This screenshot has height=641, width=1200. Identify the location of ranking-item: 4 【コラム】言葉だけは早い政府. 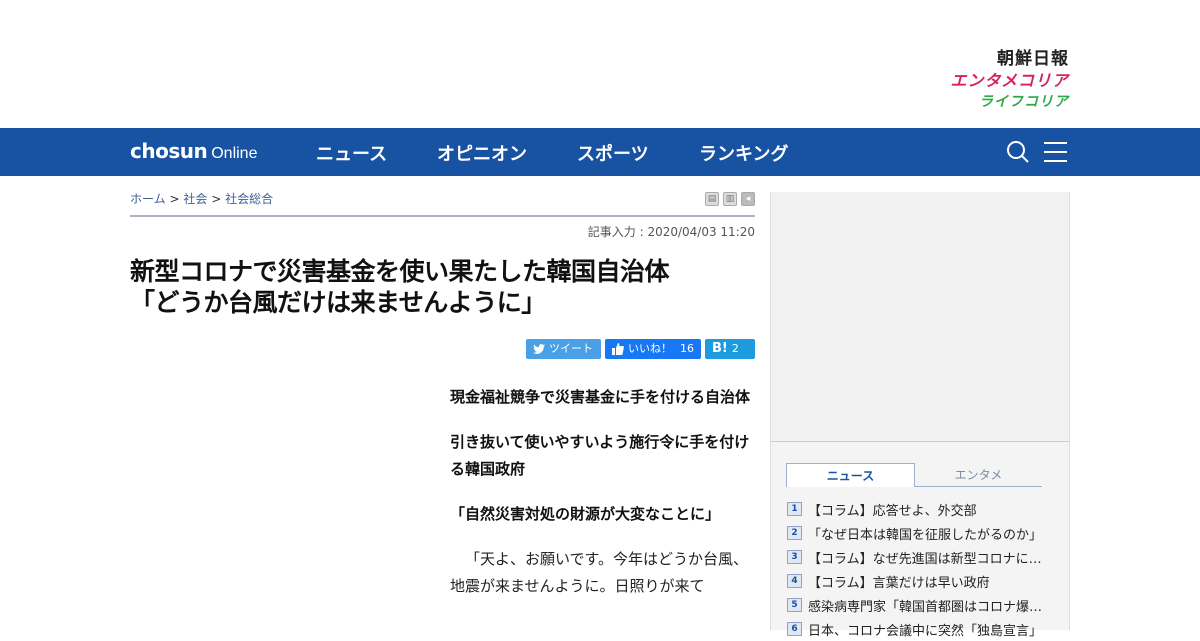
(919, 581).